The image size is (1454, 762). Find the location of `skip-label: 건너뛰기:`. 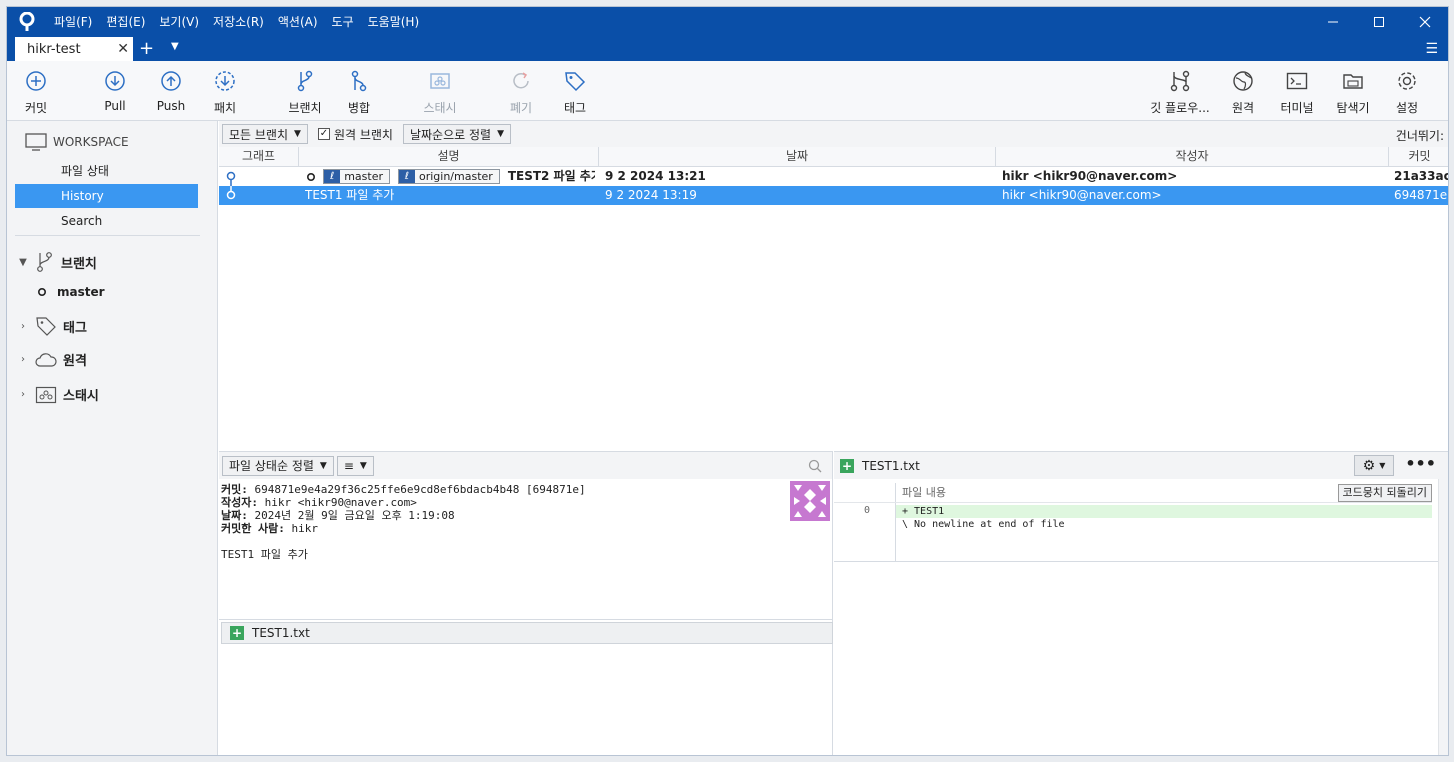

skip-label: 건너뛰기: is located at coordinates (1419, 136).